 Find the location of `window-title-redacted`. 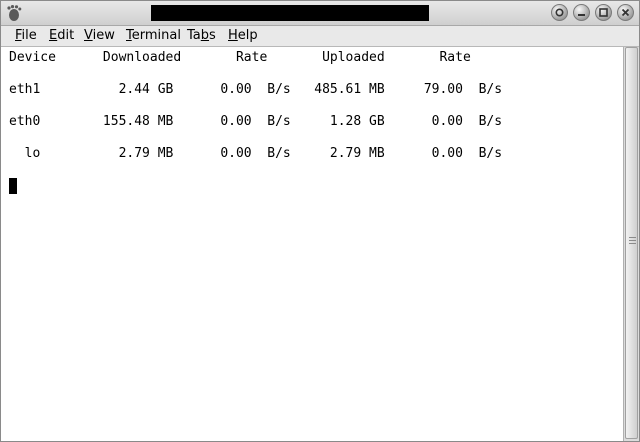

window-title-redacted is located at coordinates (290, 13).